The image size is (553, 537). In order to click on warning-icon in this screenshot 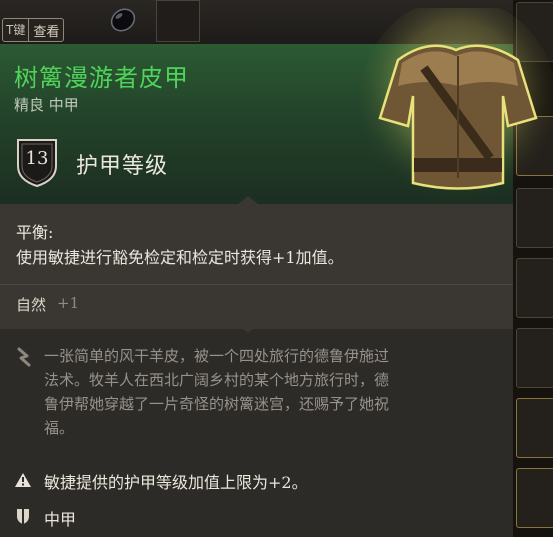, I will do `click(23, 480)`.